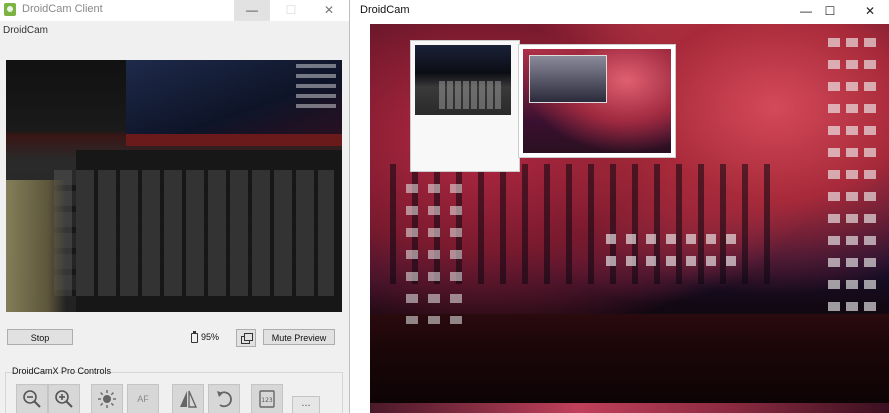 The height and width of the screenshot is (413, 889). I want to click on preview-laptop-screen, so click(234, 99).